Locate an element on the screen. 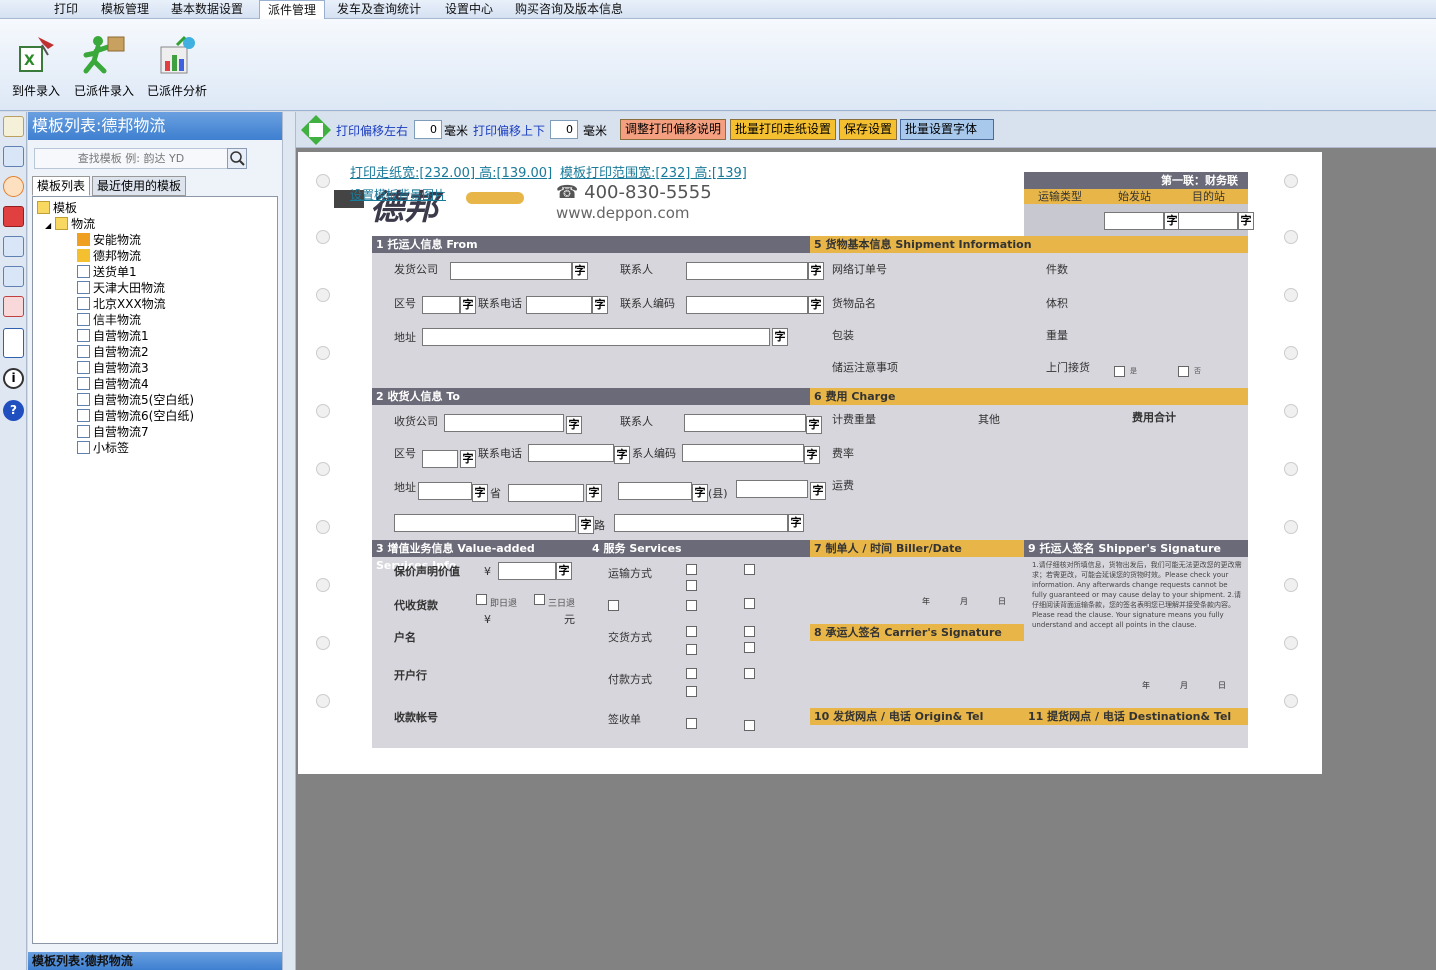 The image size is (1436, 970). district-font: 字 is located at coordinates (700, 493).